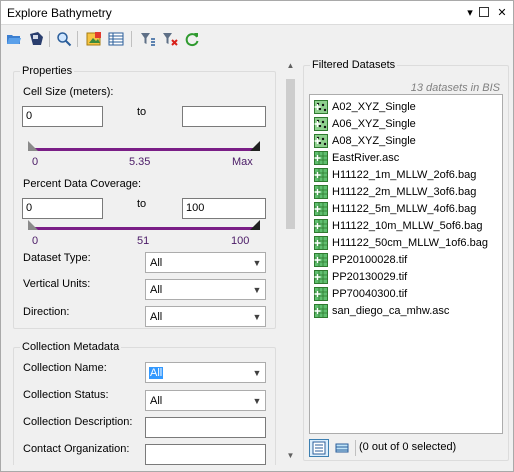 This screenshot has height=472, width=514. What do you see at coordinates (46, 312) in the screenshot?
I see `direction-label: Direction:` at bounding box center [46, 312].